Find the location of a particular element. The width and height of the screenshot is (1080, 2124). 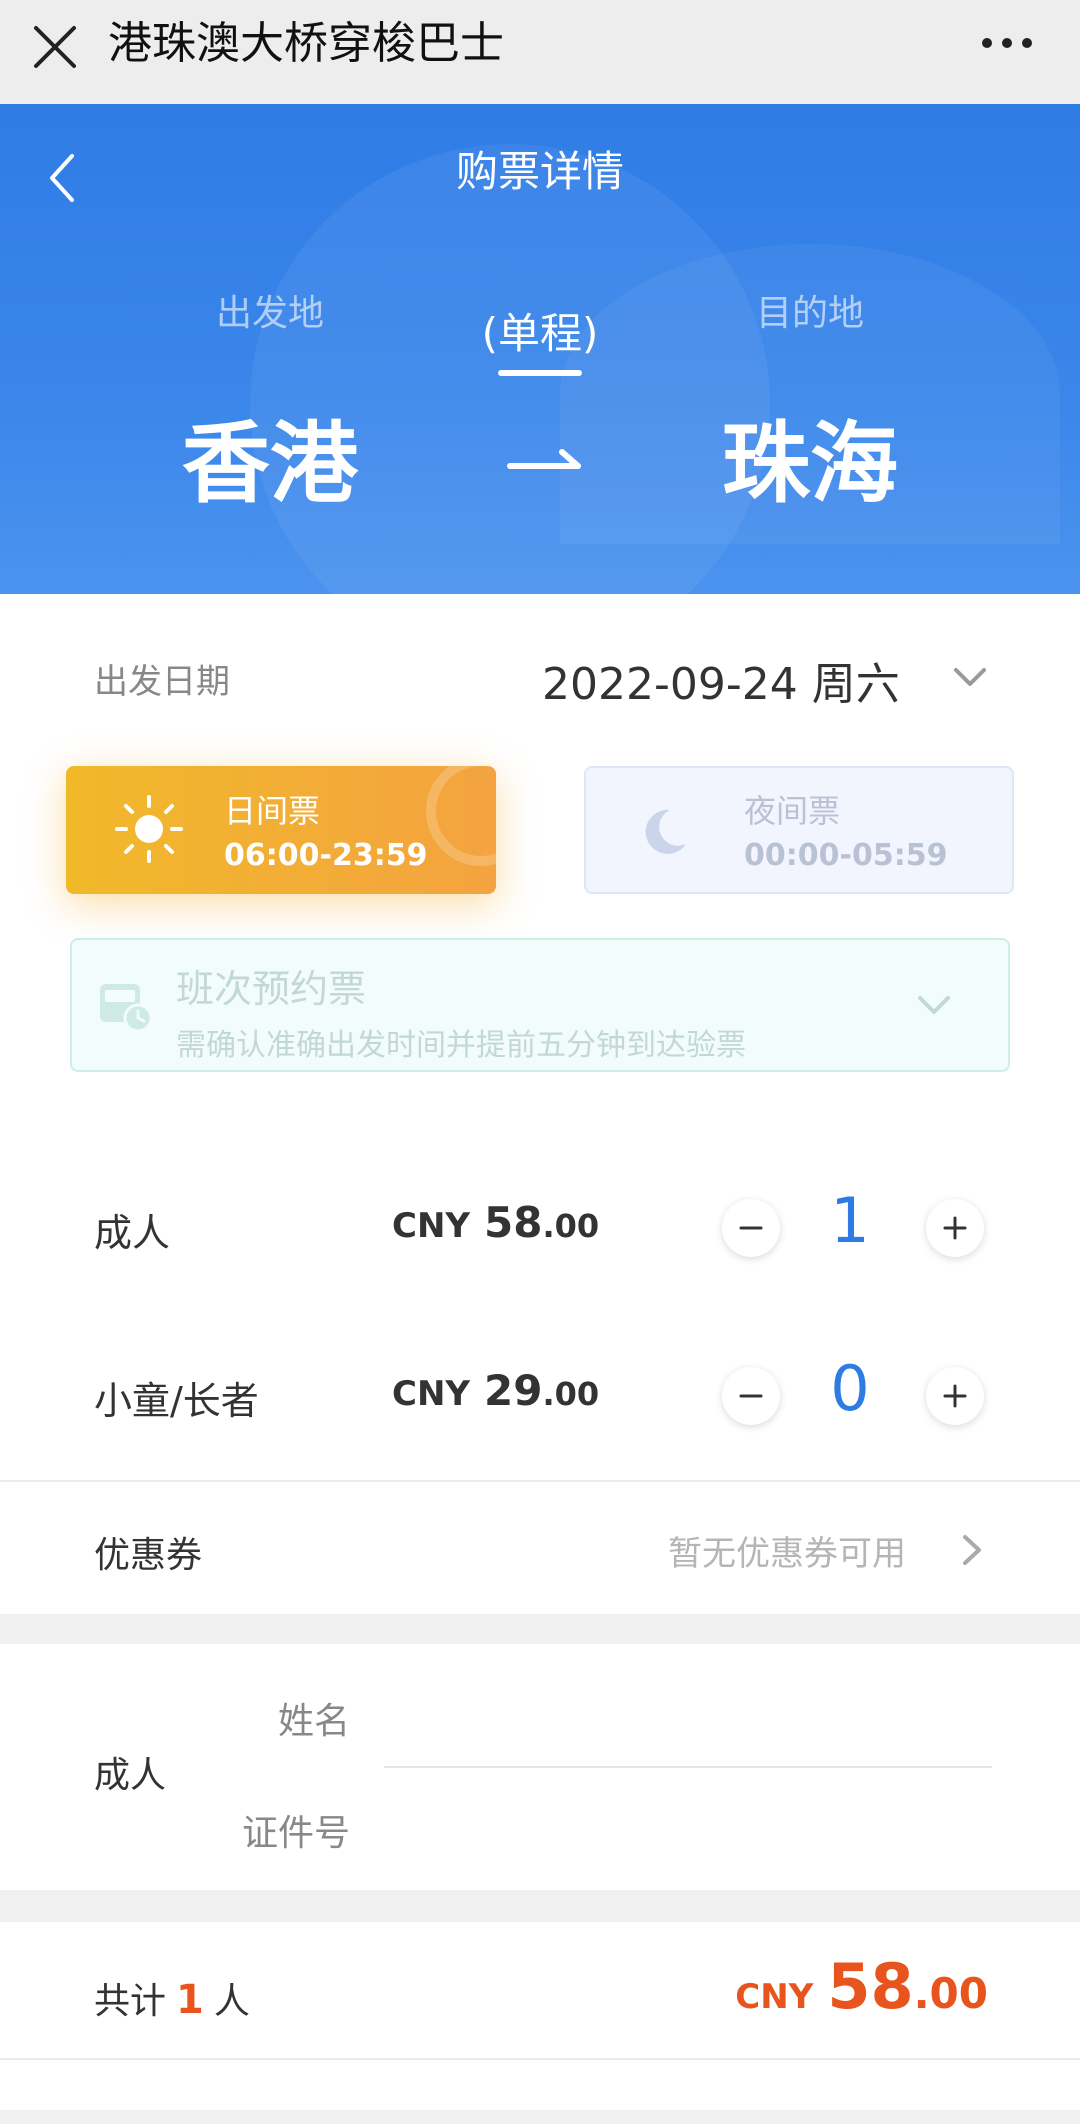

trip-type-underline is located at coordinates (540, 373).